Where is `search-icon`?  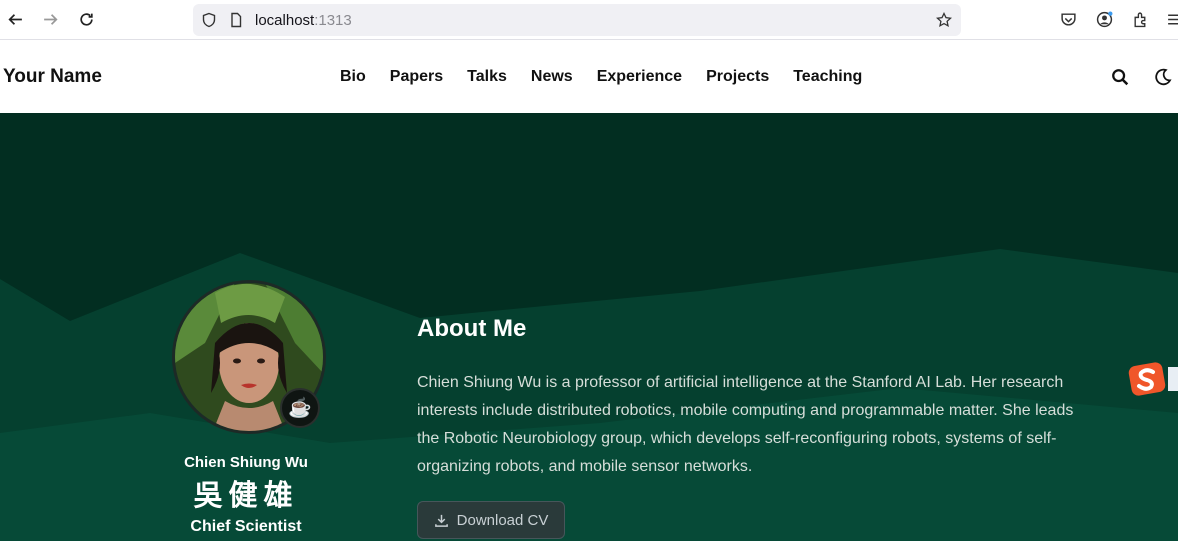 search-icon is located at coordinates (1120, 77).